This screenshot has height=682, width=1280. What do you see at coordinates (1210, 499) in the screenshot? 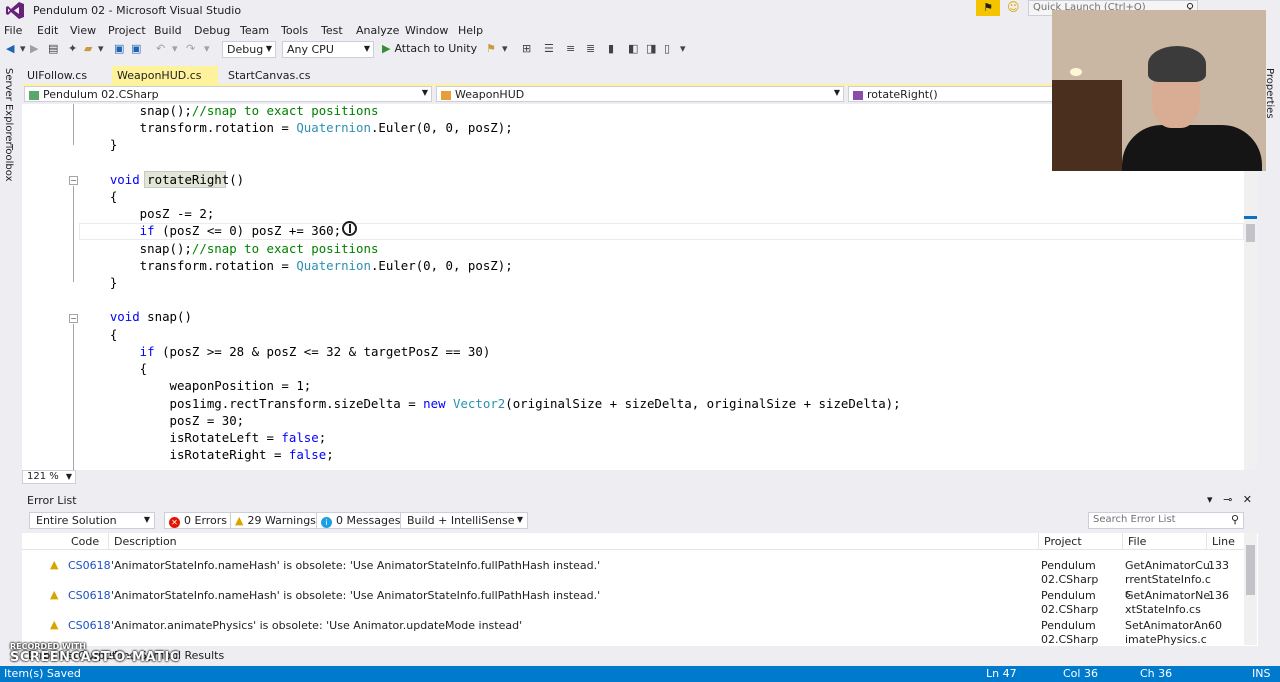
I see `window-position-icon: ▾` at bounding box center [1210, 499].